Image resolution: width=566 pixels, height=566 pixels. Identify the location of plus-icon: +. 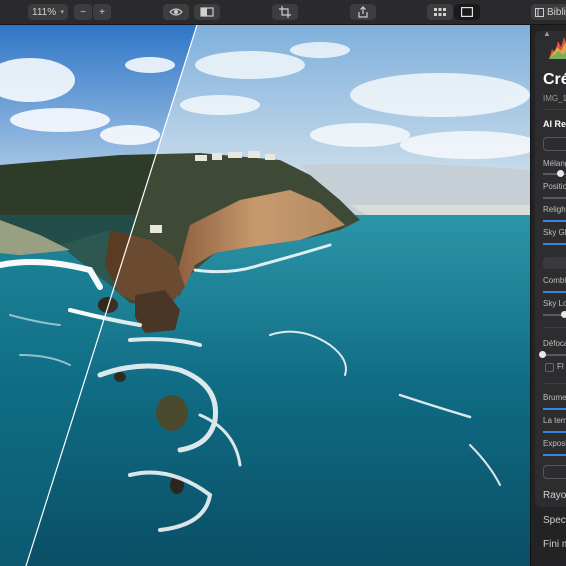
(102, 12).